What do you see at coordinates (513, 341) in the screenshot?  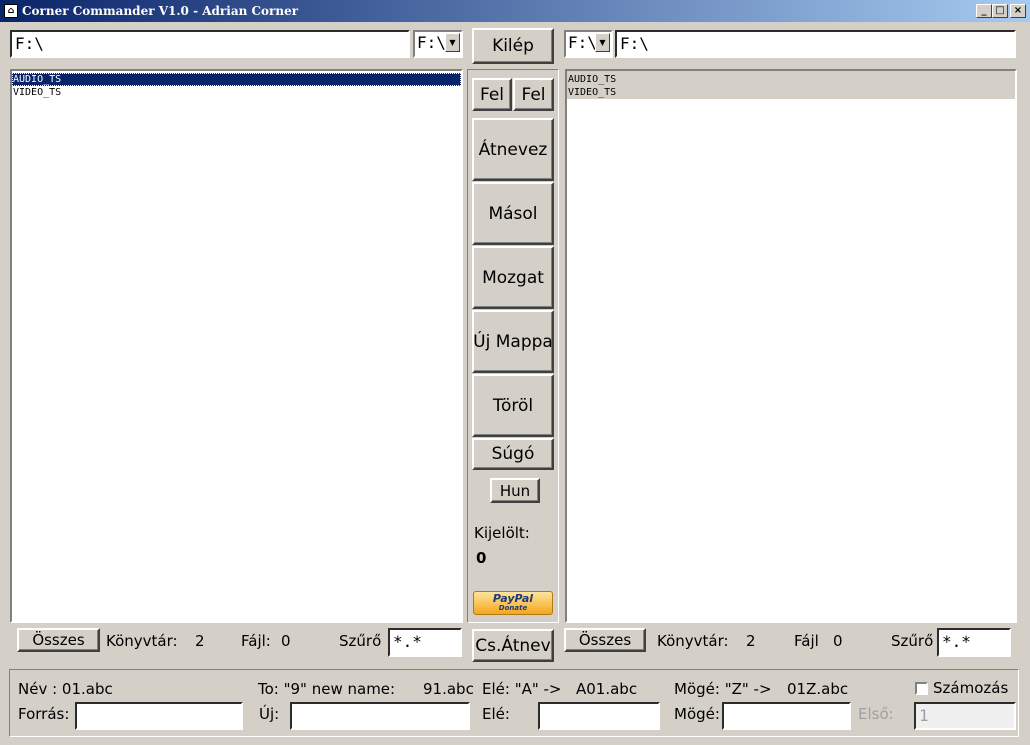 I see `new-folder-button: Új Mappa` at bounding box center [513, 341].